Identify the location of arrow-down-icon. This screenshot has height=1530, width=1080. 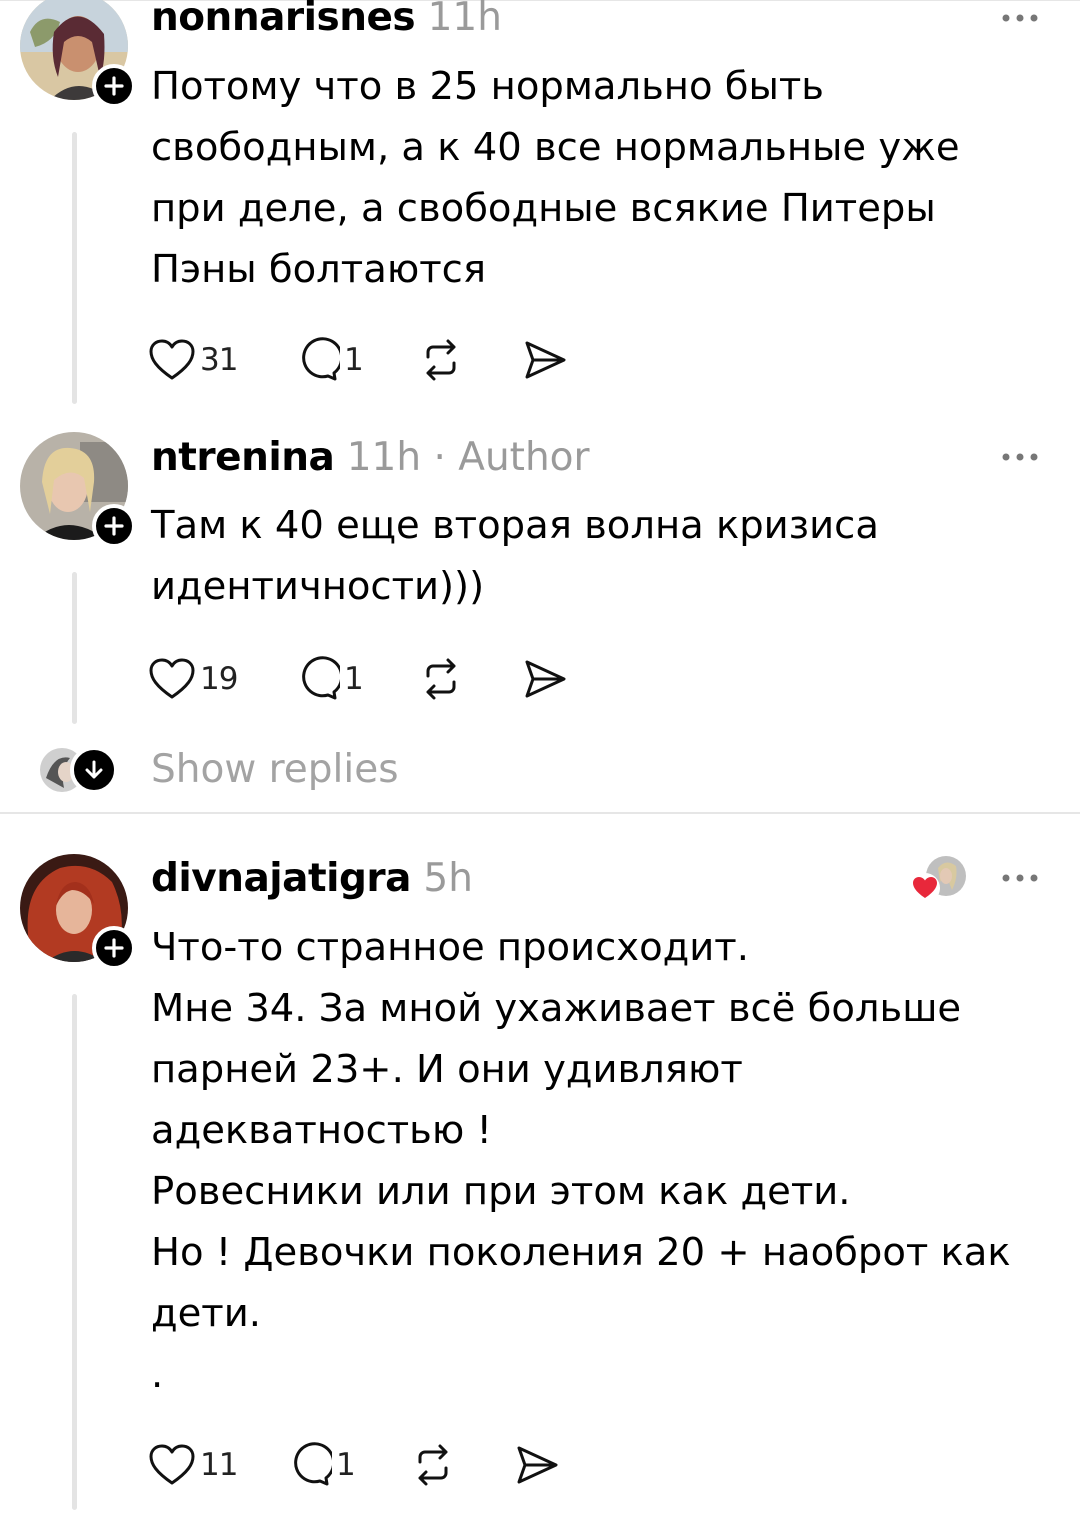
(94, 769).